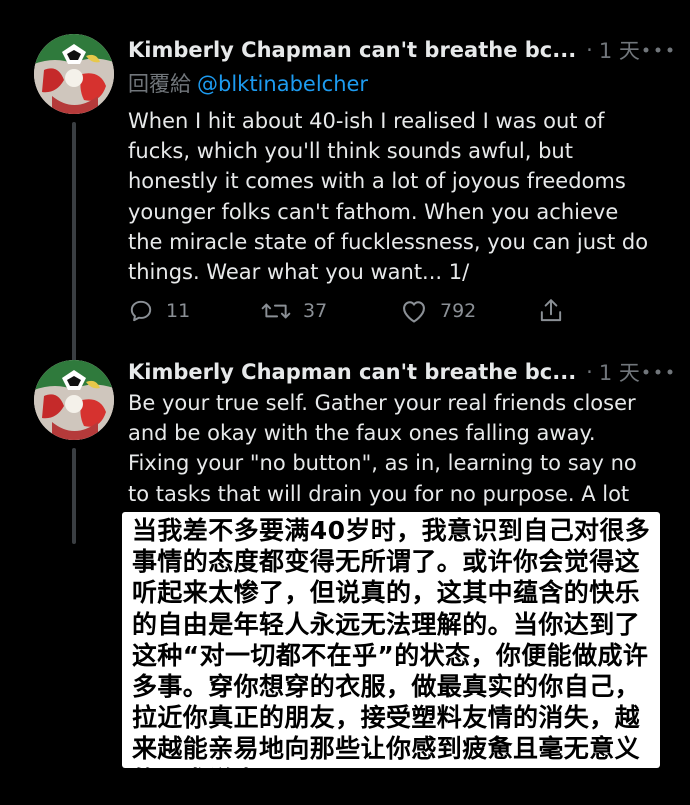  I want to click on heart-icon, so click(414, 312).